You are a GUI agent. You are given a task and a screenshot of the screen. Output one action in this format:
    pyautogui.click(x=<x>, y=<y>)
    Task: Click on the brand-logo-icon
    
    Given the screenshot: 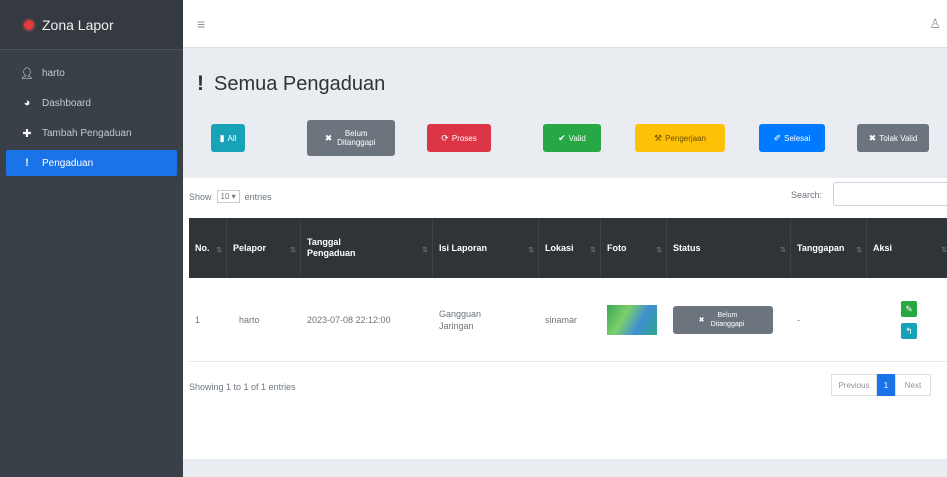 What is the action you would take?
    pyautogui.click(x=29, y=24)
    